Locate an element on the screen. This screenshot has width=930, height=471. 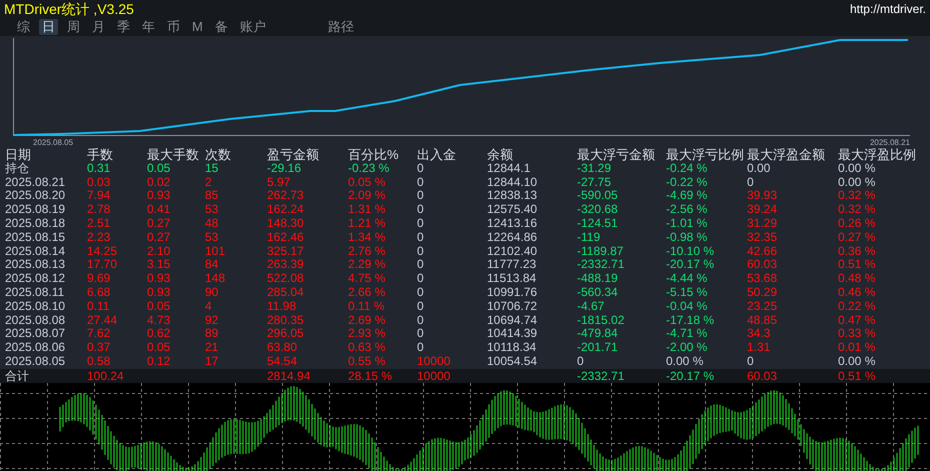
table-cell-text: 325.17 is located at coordinates (286, 251).